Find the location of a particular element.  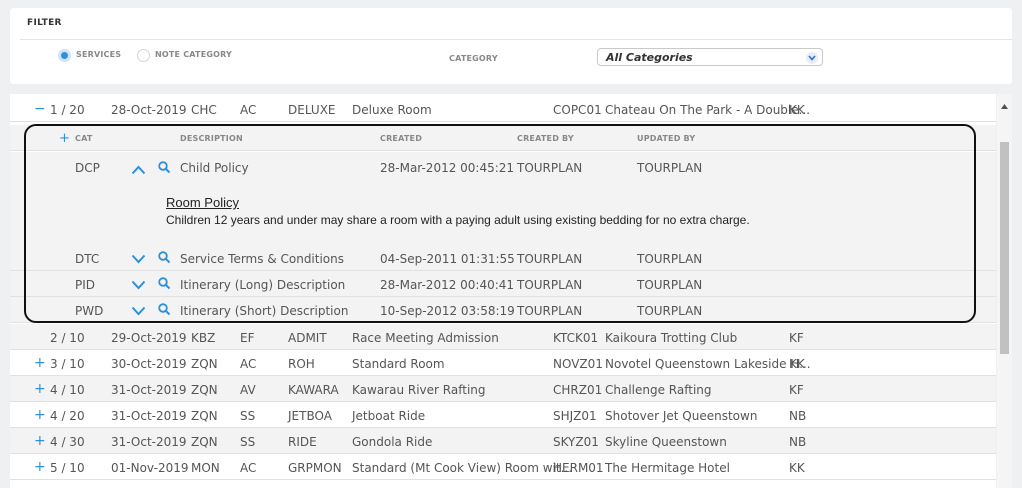

code-cell: DELUXE is located at coordinates (312, 110).